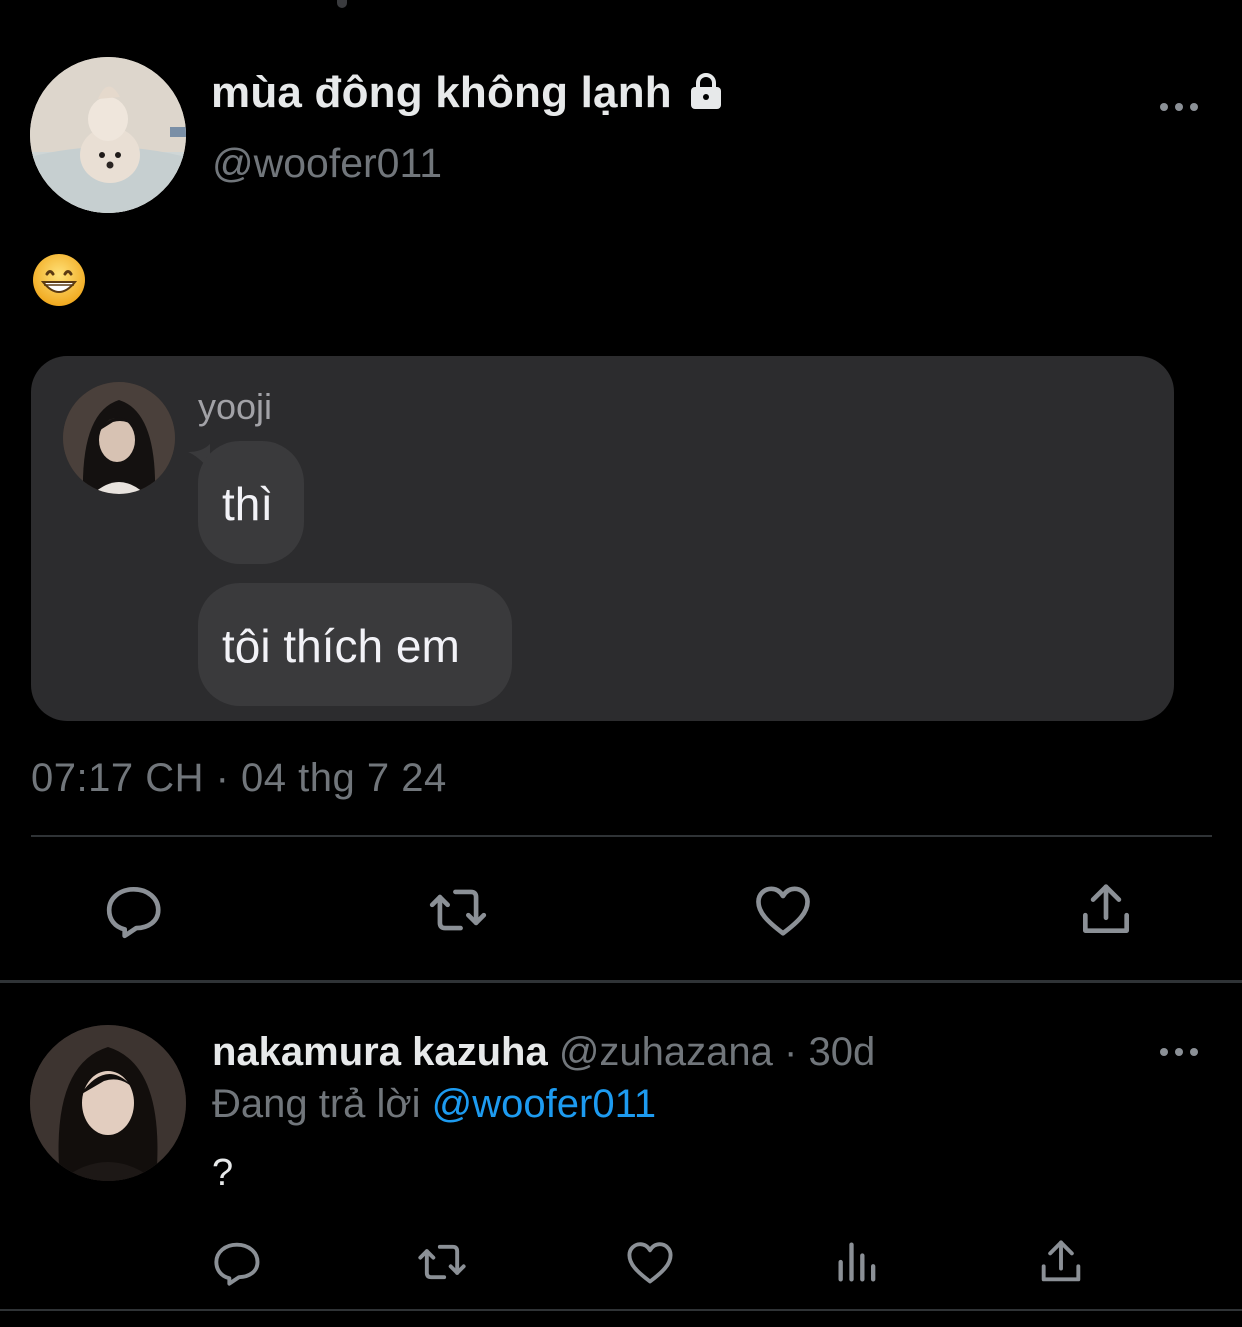 The image size is (1242, 1327). I want to click on replying-to: Đang trả lời @woofer011, so click(434, 1104).